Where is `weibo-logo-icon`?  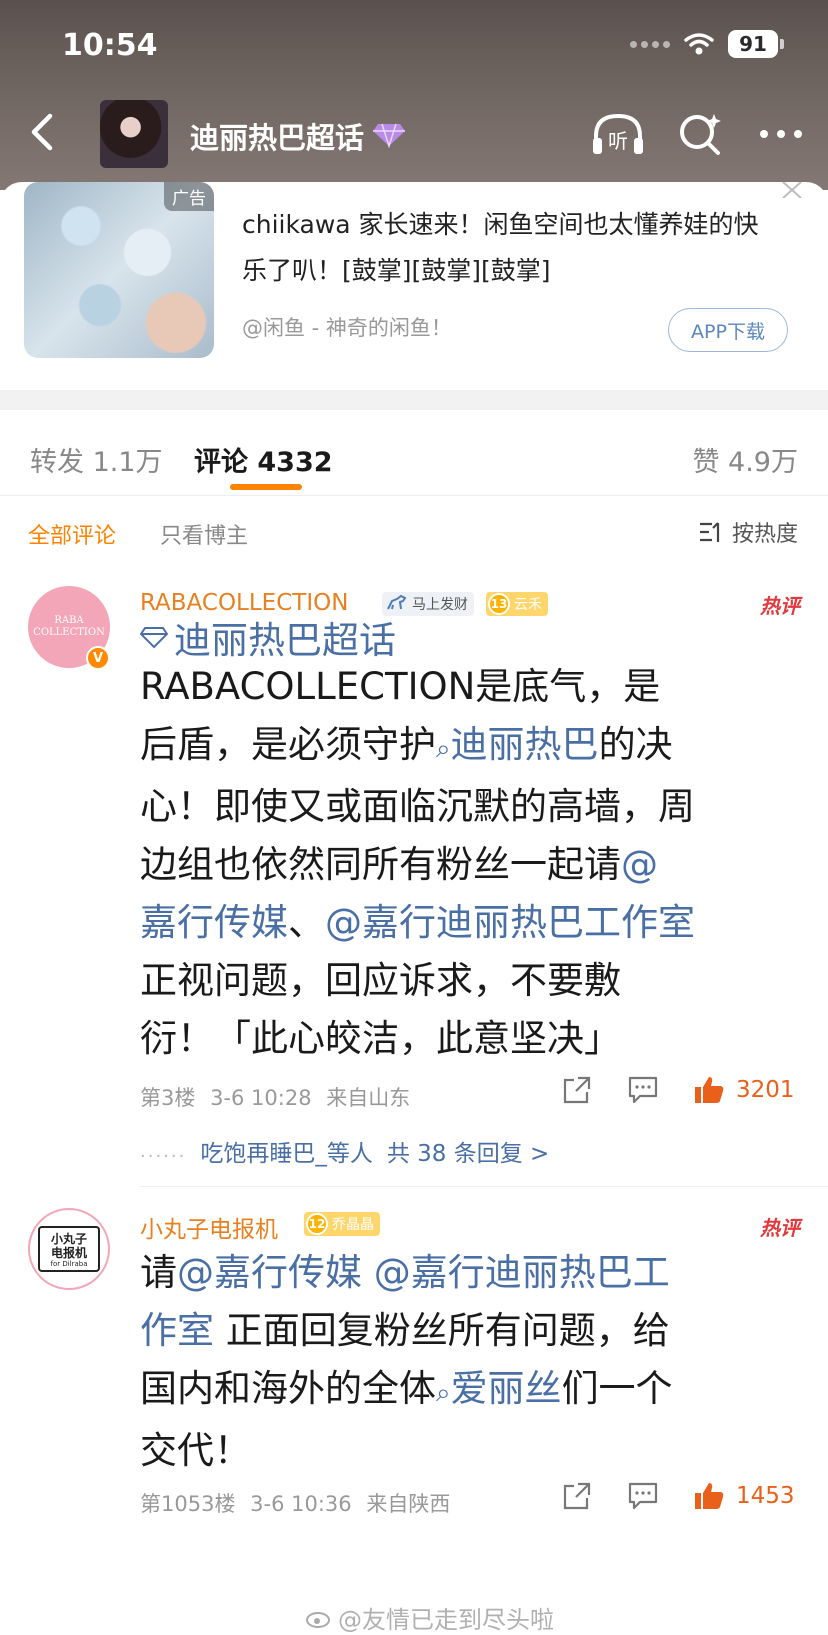
weibo-logo-icon is located at coordinates (318, 1619).